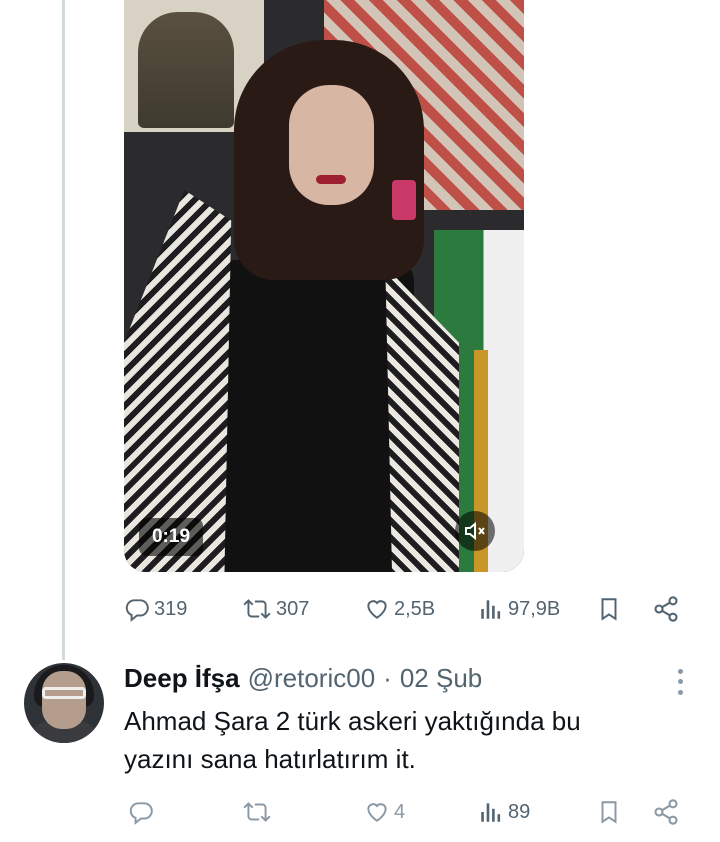  I want to click on avatar, so click(64, 703).